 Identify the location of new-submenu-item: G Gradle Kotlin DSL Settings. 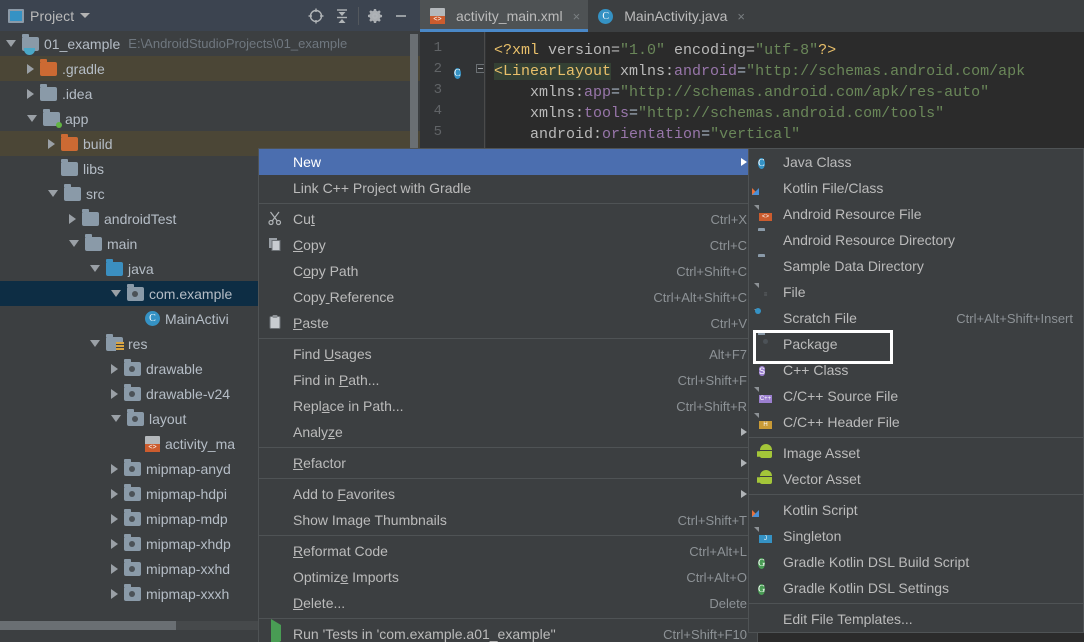
(916, 588).